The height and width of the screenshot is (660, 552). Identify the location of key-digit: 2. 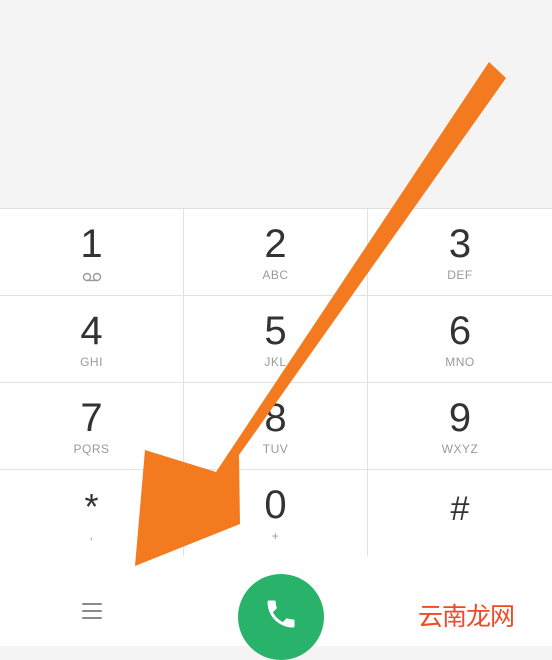
(275, 244).